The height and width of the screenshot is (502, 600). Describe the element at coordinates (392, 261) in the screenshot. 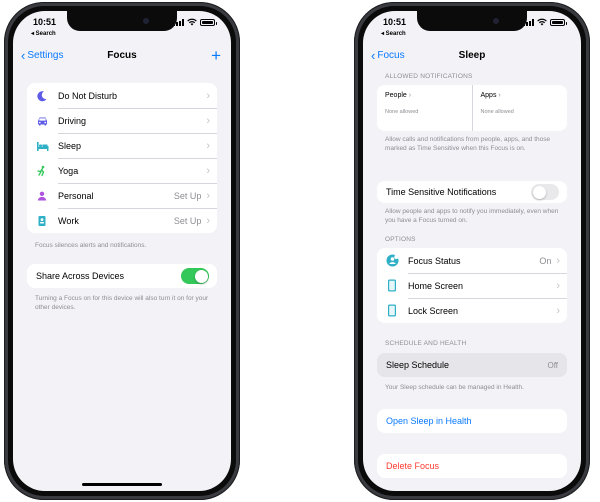

I see `focus-status-icon` at that location.